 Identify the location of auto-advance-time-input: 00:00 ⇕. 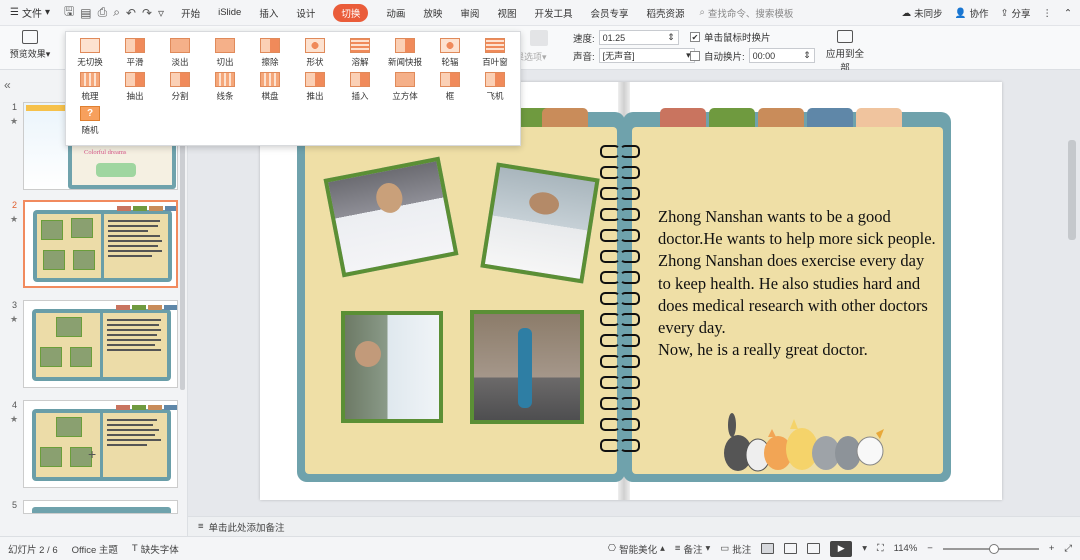
(781, 55).